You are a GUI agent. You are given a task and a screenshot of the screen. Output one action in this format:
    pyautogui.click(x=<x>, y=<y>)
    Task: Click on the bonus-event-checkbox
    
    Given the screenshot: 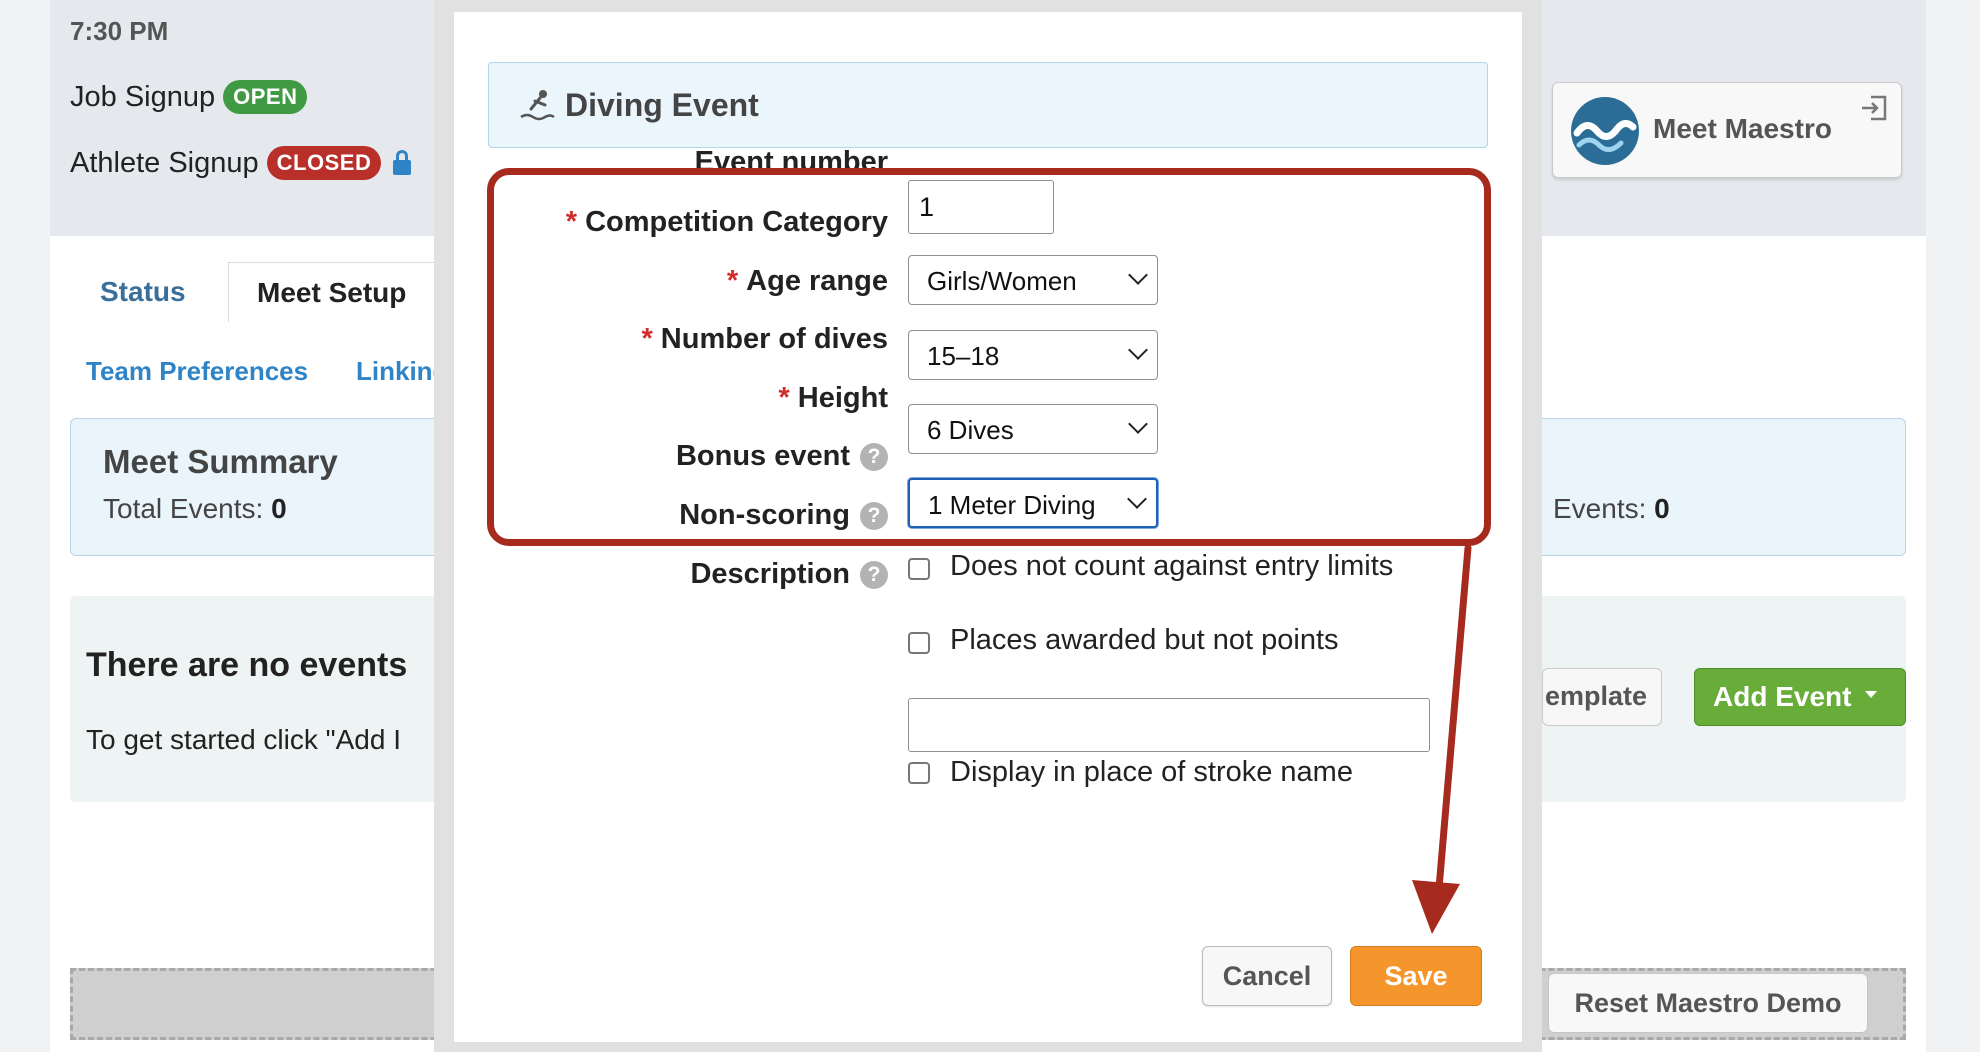 What is the action you would take?
    pyautogui.click(x=919, y=569)
    